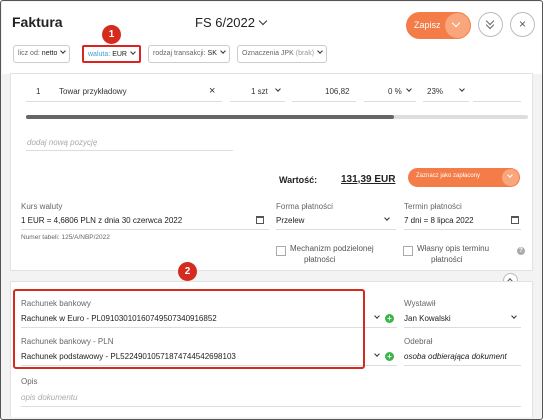 The width and height of the screenshot is (543, 420). I want to click on mark-as-paid-button: Zaznacz jako zapłacony, so click(464, 177).